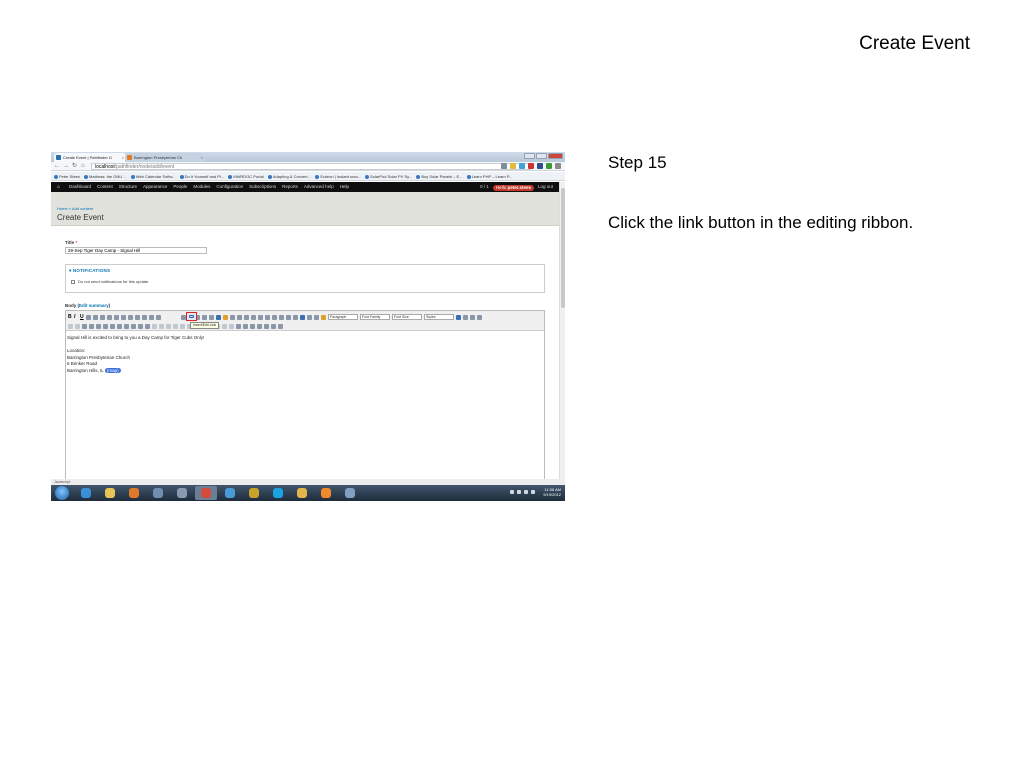 Image resolution: width=1024 pixels, height=768 pixels. What do you see at coordinates (165, 157) in the screenshot?
I see `browser-tab-barrington: Barrington Presbyterian Ch ×` at bounding box center [165, 157].